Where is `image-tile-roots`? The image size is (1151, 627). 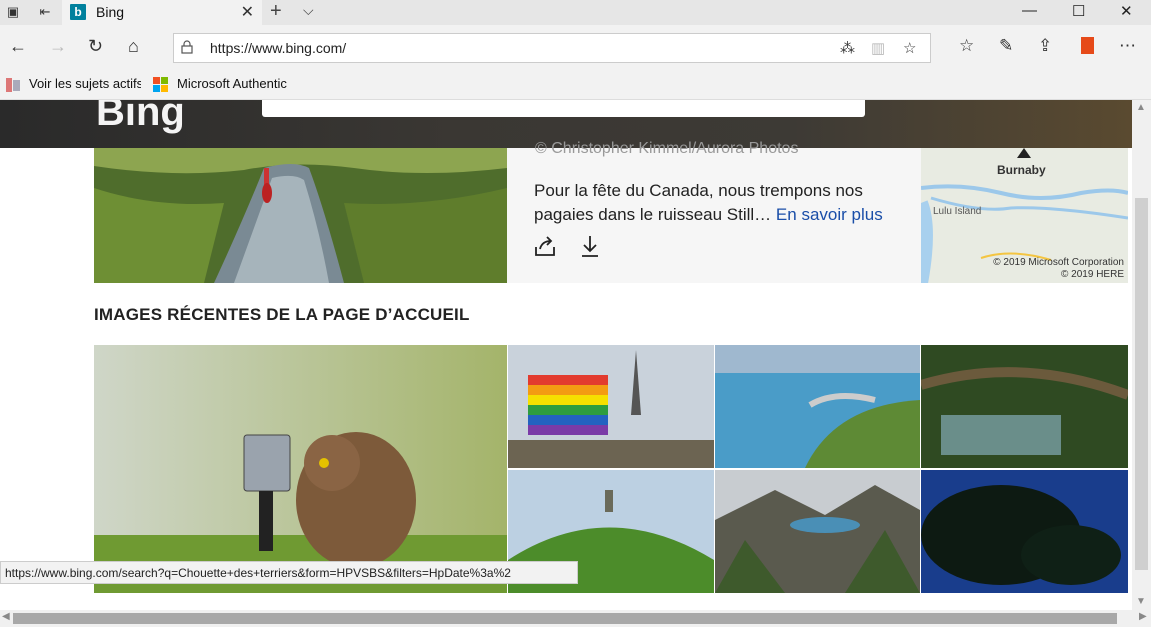
image-tile-roots is located at coordinates (1024, 406).